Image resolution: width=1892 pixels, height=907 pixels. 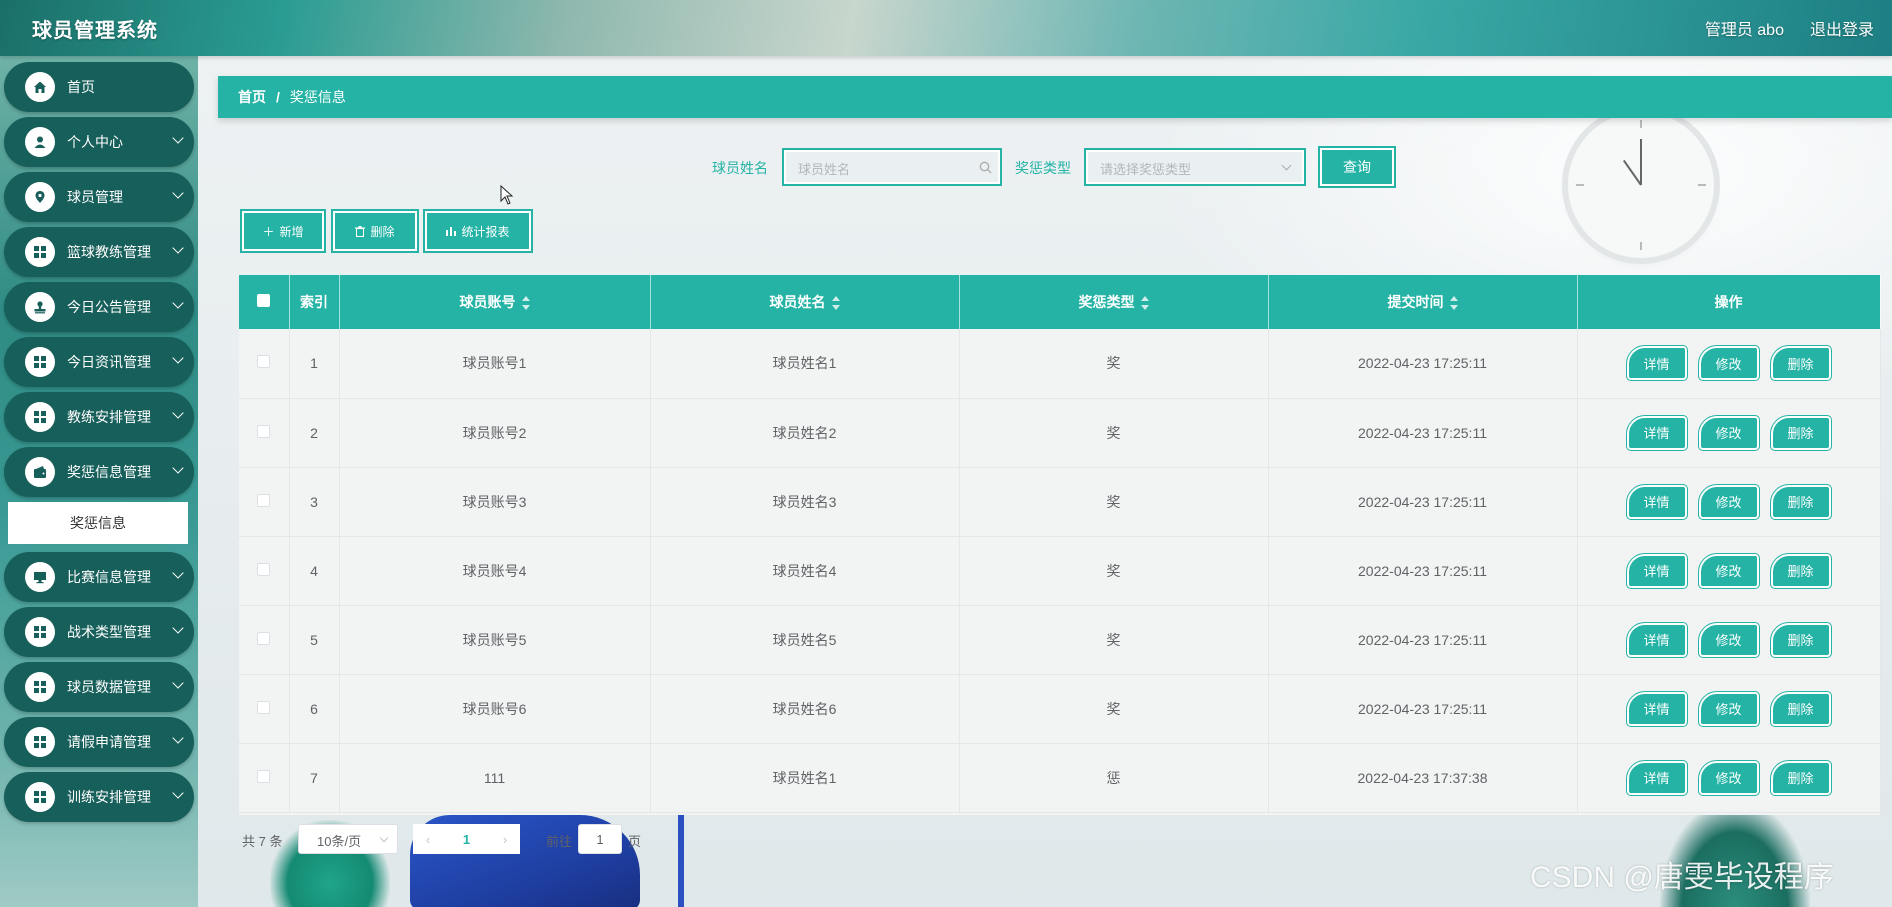 I want to click on sidebar-item-1: 个人中心, so click(x=99, y=142).